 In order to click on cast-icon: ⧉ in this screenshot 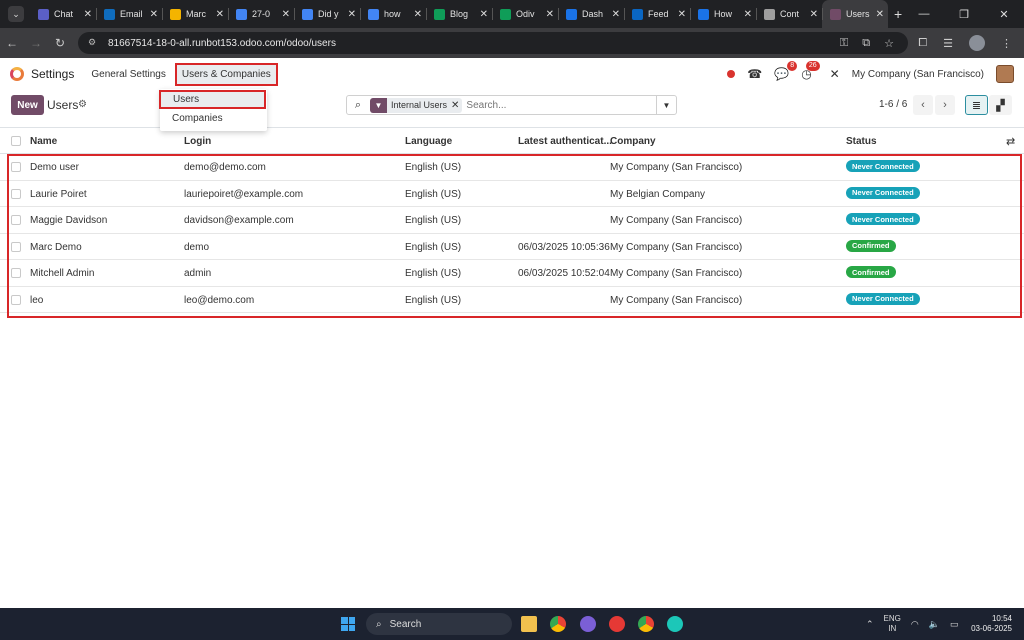, I will do `click(866, 43)`.